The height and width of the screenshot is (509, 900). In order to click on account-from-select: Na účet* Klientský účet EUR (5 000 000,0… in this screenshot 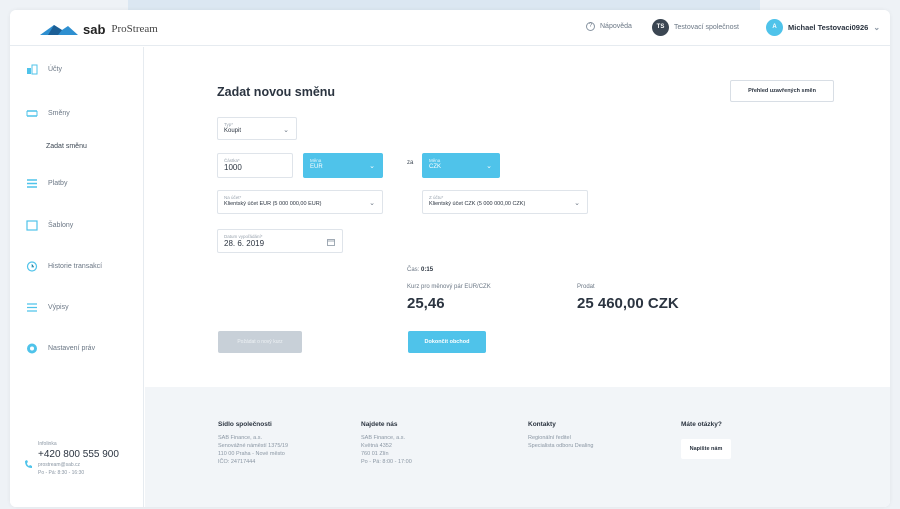, I will do `click(300, 202)`.